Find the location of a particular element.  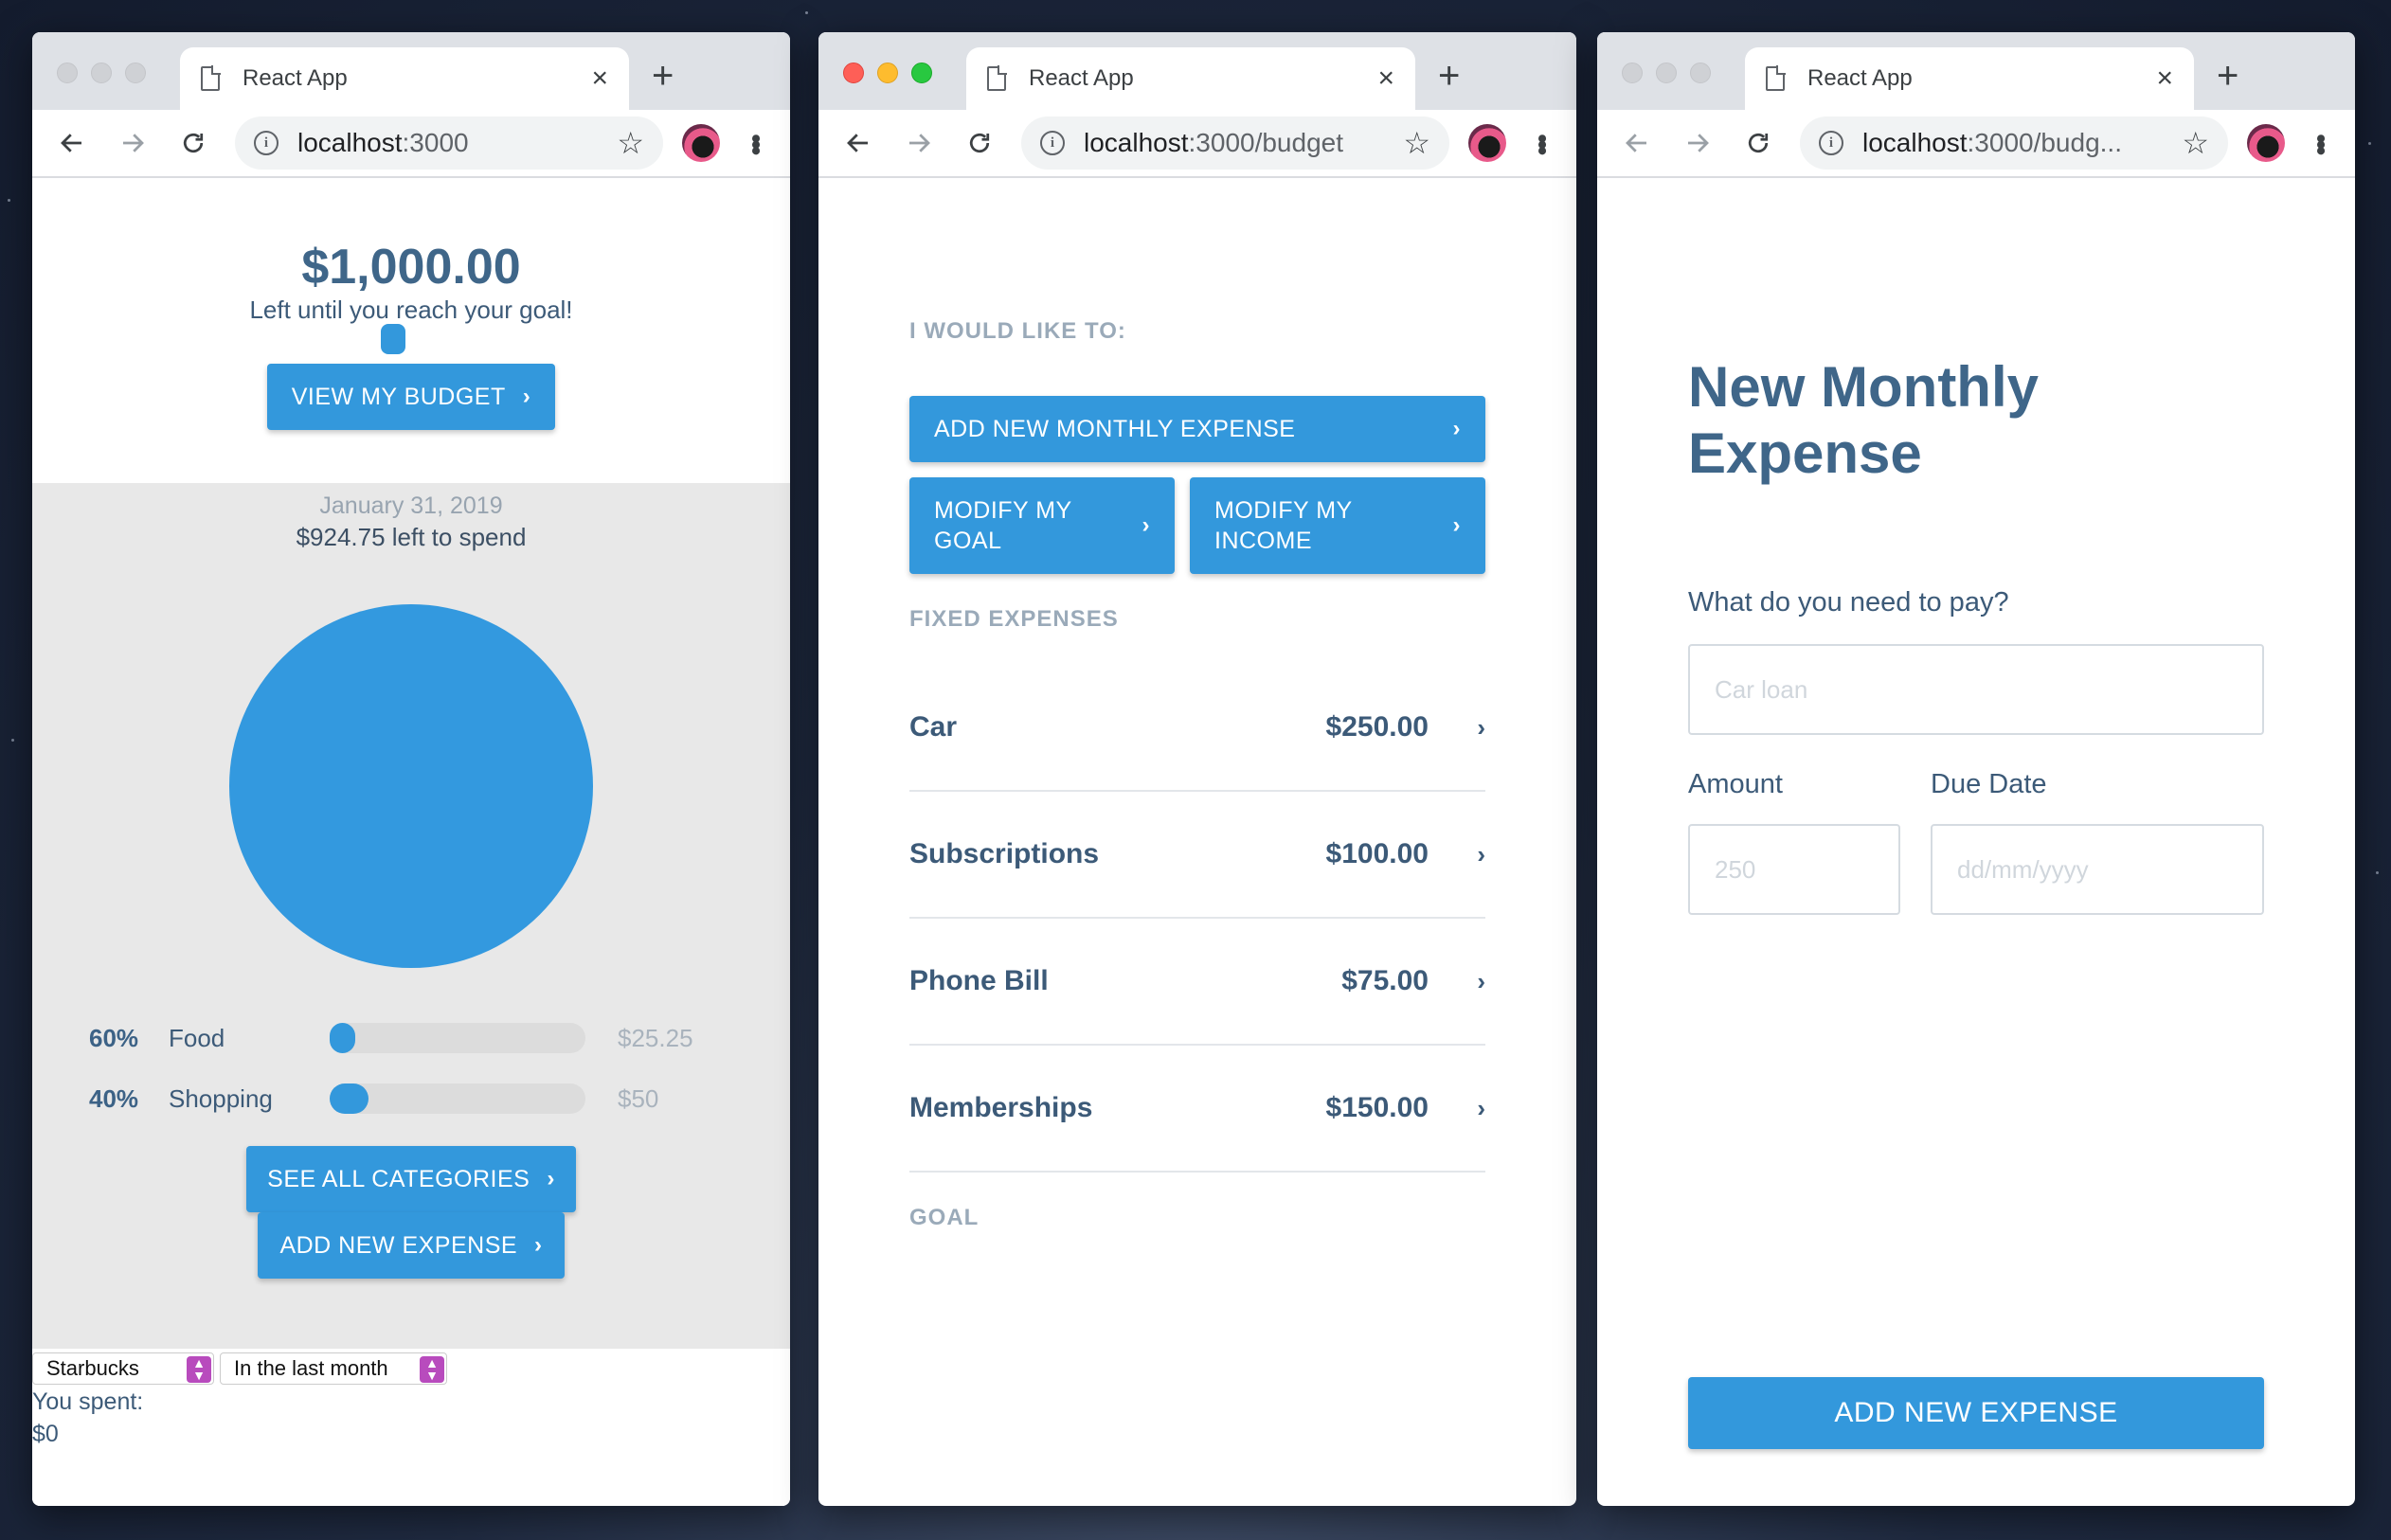

store-select-value: Starbucks is located at coordinates (92, 1368).